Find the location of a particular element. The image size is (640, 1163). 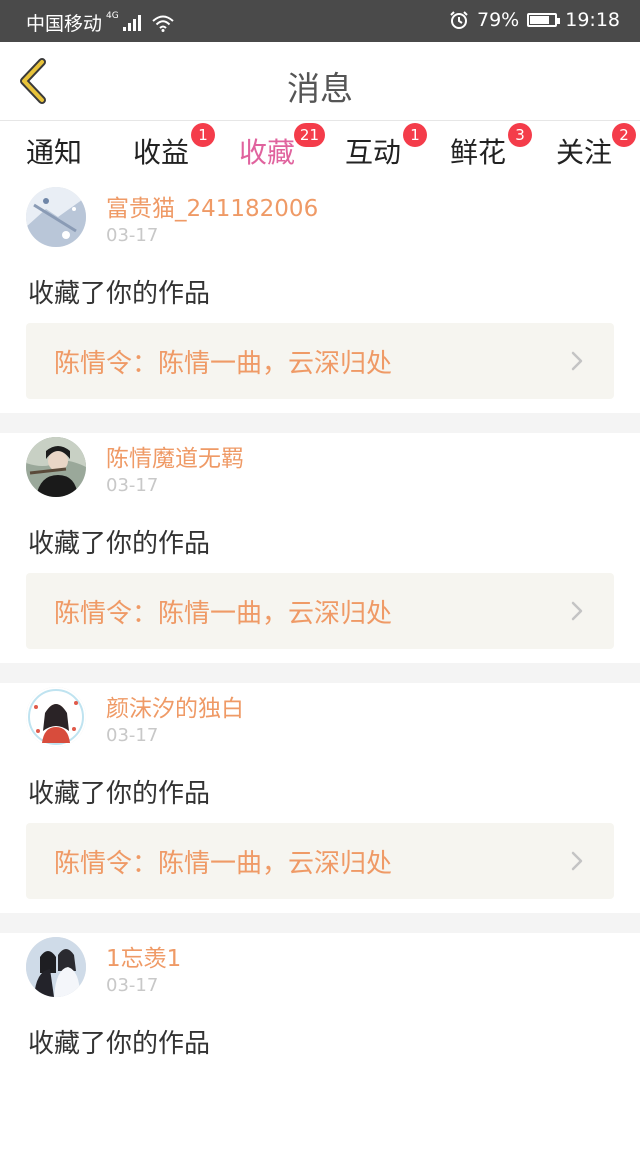

wifi-icon is located at coordinates (163, 23).